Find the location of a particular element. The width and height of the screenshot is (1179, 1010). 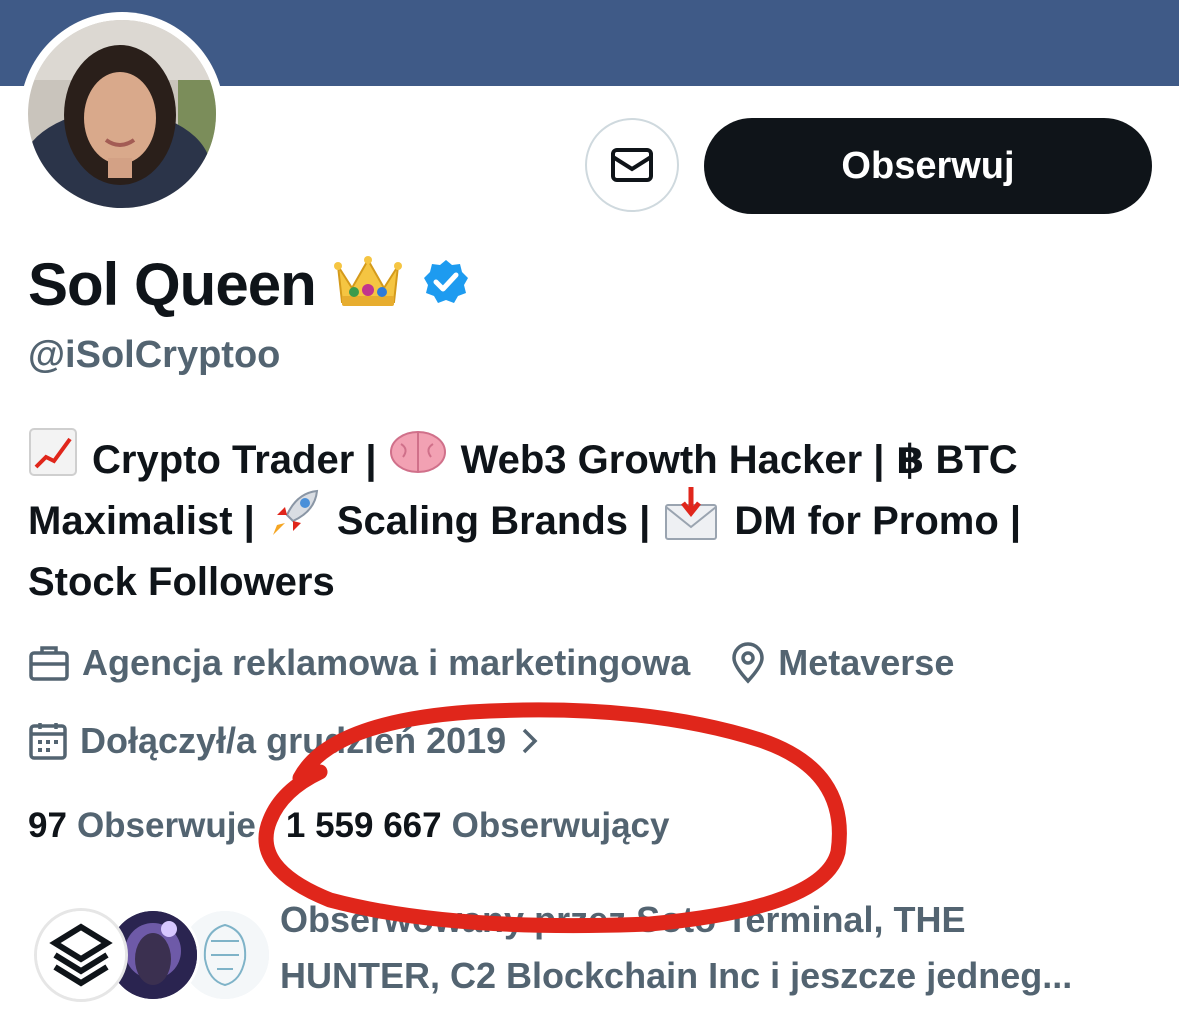

rocket-emoji-icon is located at coordinates (295, 522).